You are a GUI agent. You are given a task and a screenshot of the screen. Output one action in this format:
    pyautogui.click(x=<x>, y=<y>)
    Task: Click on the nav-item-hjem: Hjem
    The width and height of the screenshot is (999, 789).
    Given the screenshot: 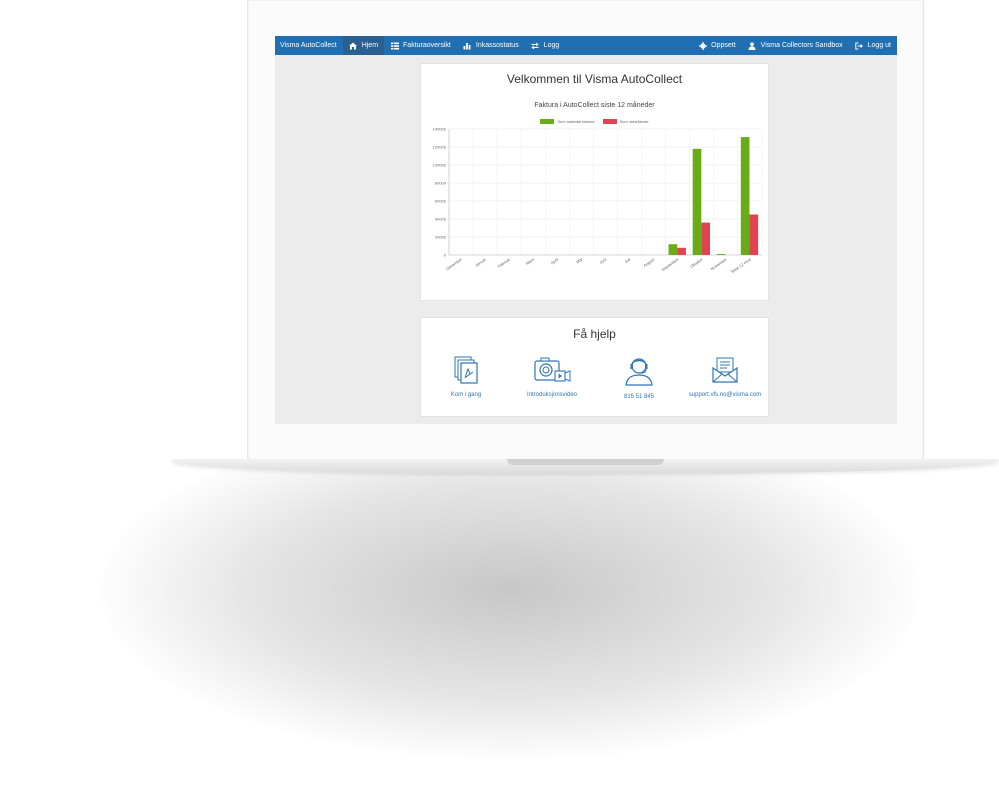 What is the action you would take?
    pyautogui.click(x=363, y=45)
    